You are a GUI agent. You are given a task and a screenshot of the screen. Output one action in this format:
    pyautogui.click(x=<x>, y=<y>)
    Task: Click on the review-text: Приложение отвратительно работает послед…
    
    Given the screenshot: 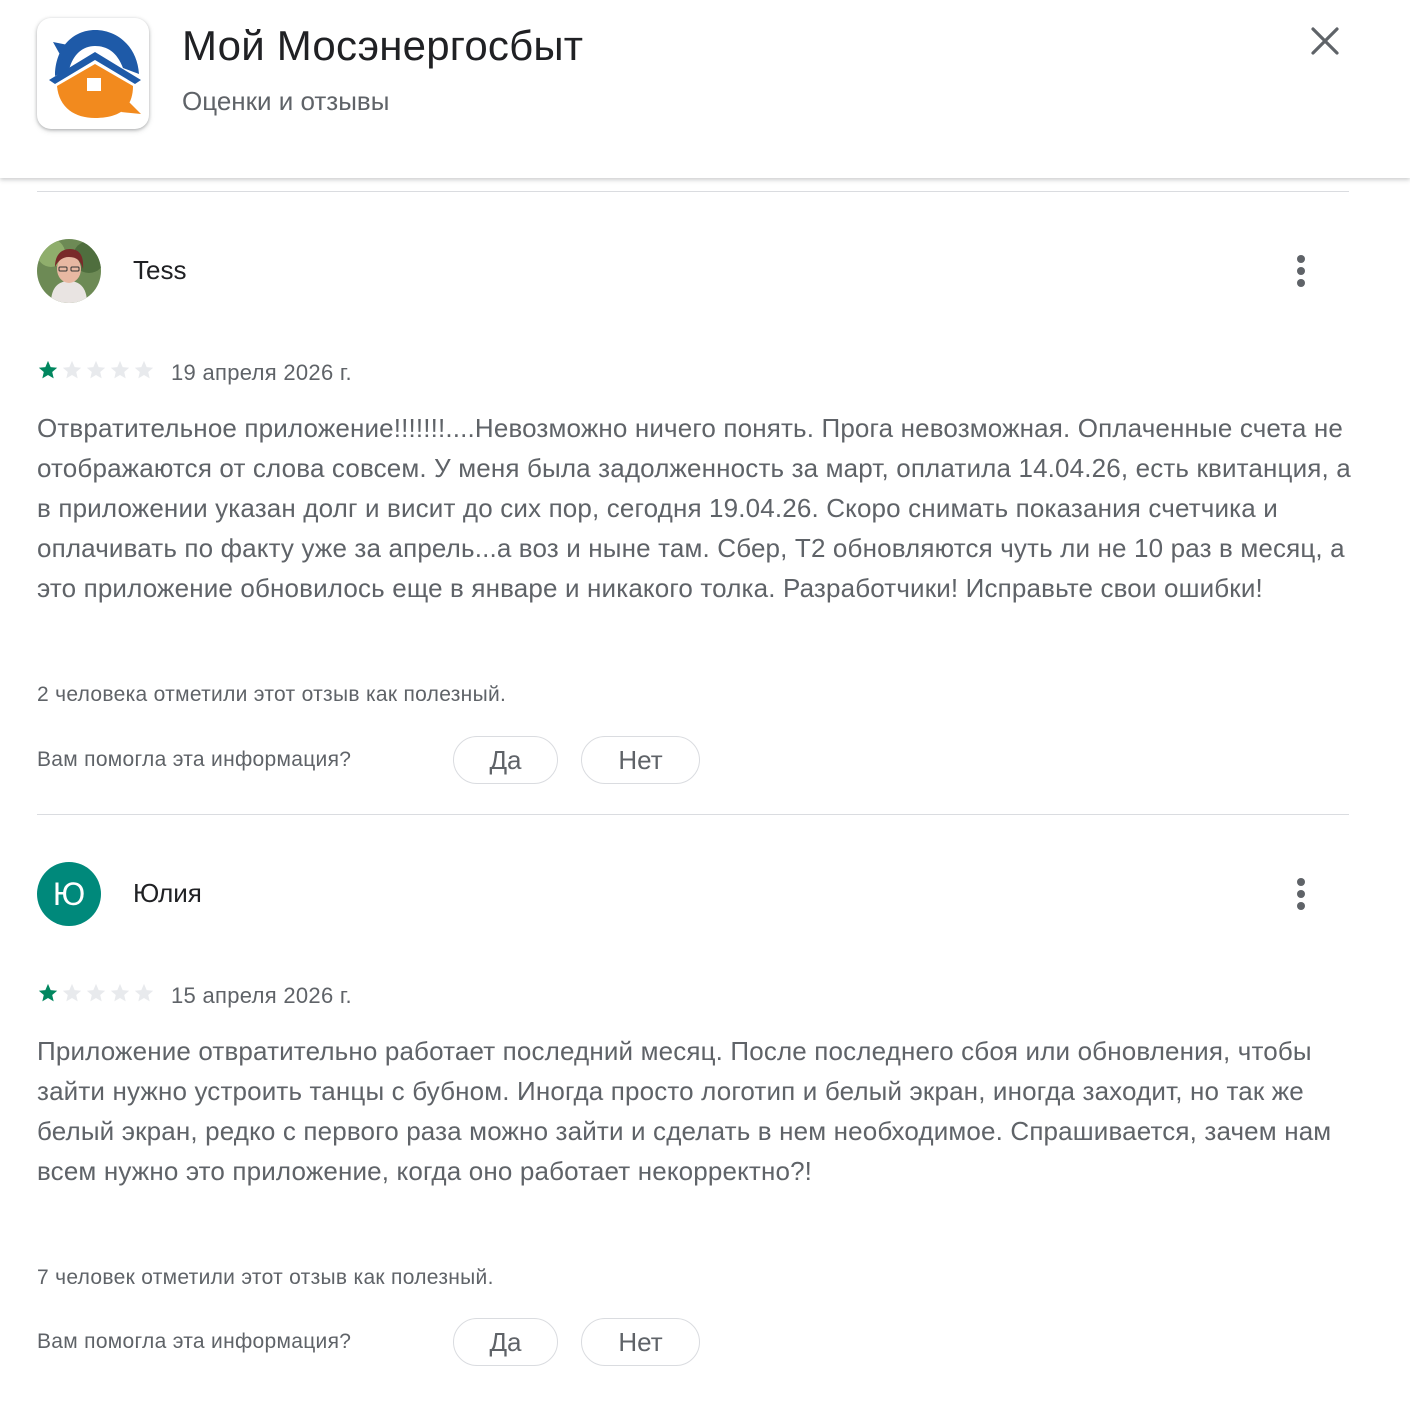 What is the action you would take?
    pyautogui.click(x=684, y=1111)
    